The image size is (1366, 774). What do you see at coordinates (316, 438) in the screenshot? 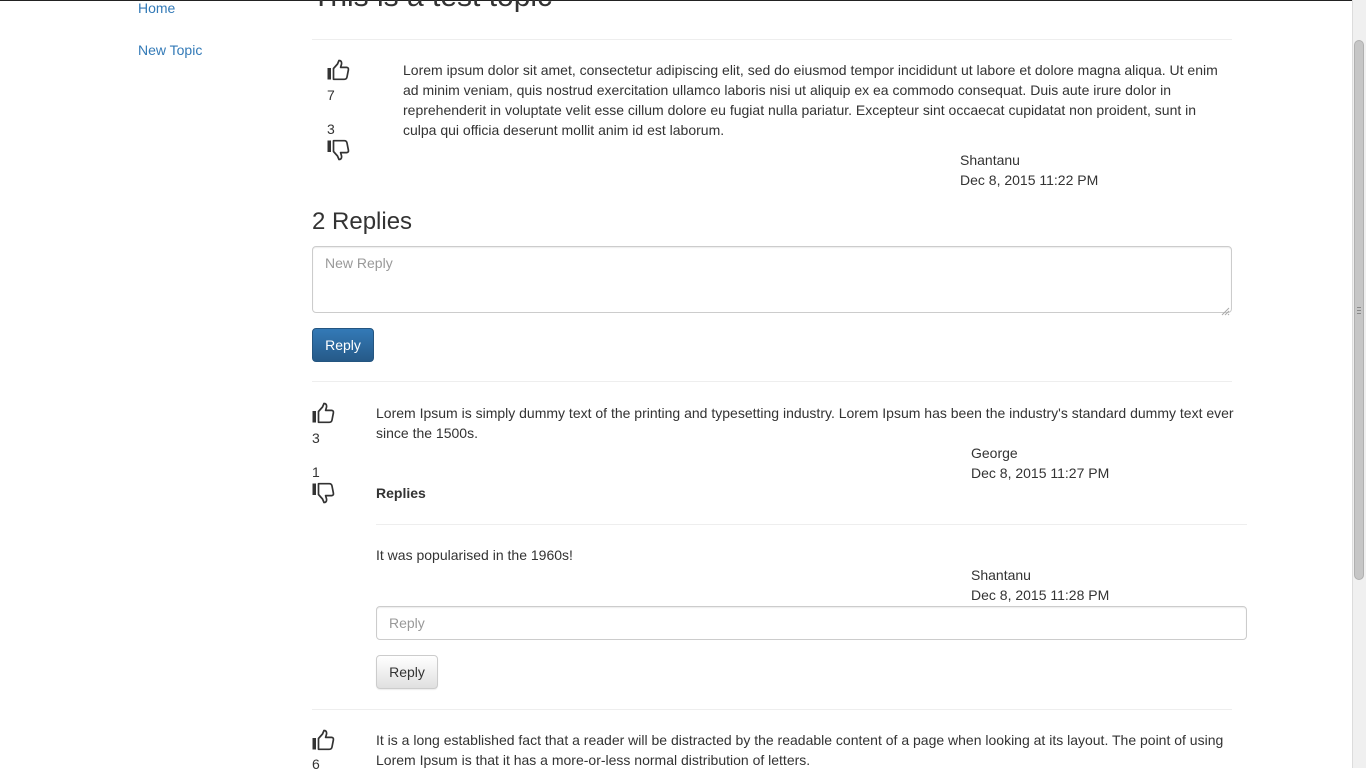
I see `reply-upvote-count: 3` at bounding box center [316, 438].